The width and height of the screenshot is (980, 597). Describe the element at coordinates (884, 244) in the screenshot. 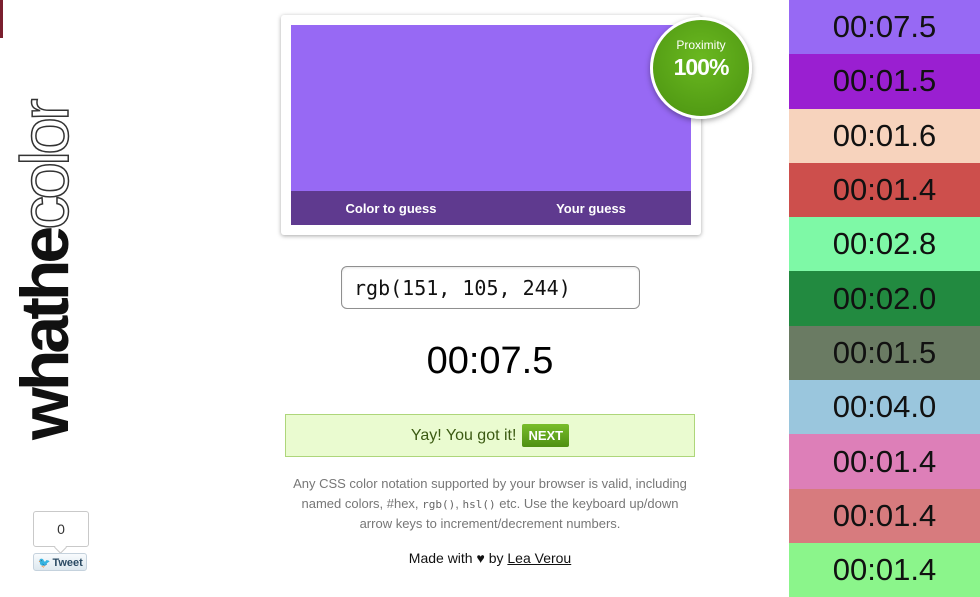

I see `history-item: 00:02.8` at that location.